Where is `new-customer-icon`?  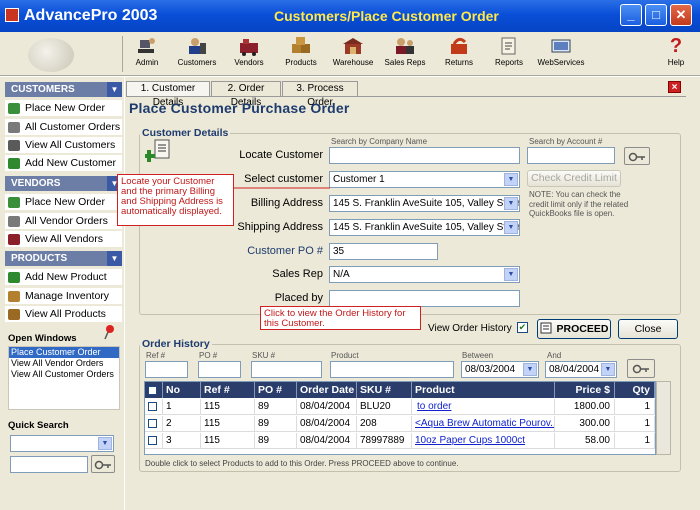
new-customer-icon is located at coordinates (159, 152).